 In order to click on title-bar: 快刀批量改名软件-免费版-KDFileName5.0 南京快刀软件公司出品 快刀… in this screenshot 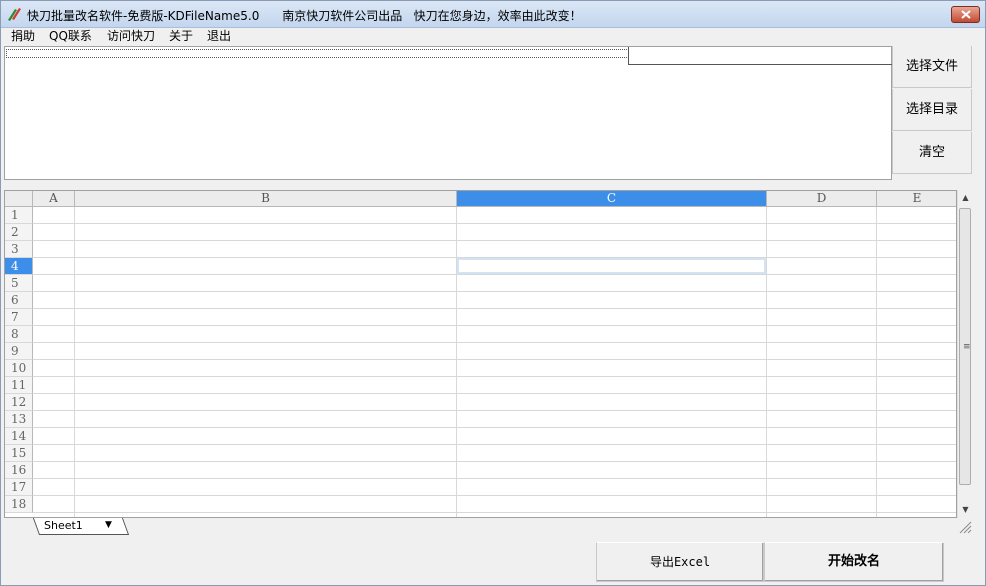, I will do `click(493, 14)`.